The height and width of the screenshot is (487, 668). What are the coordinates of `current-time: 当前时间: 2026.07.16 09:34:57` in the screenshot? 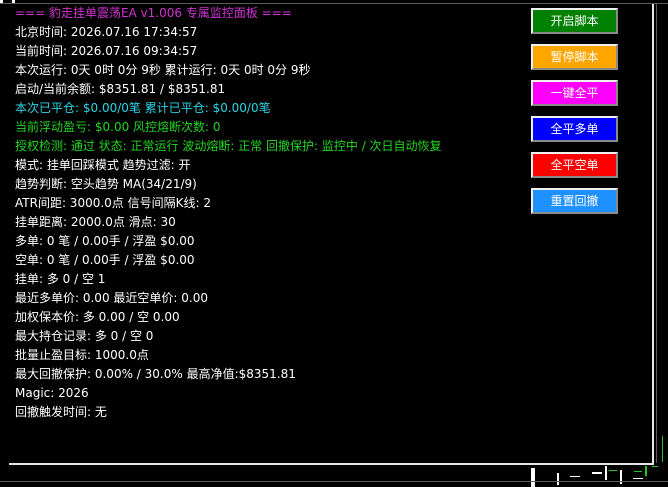 It's located at (106, 51).